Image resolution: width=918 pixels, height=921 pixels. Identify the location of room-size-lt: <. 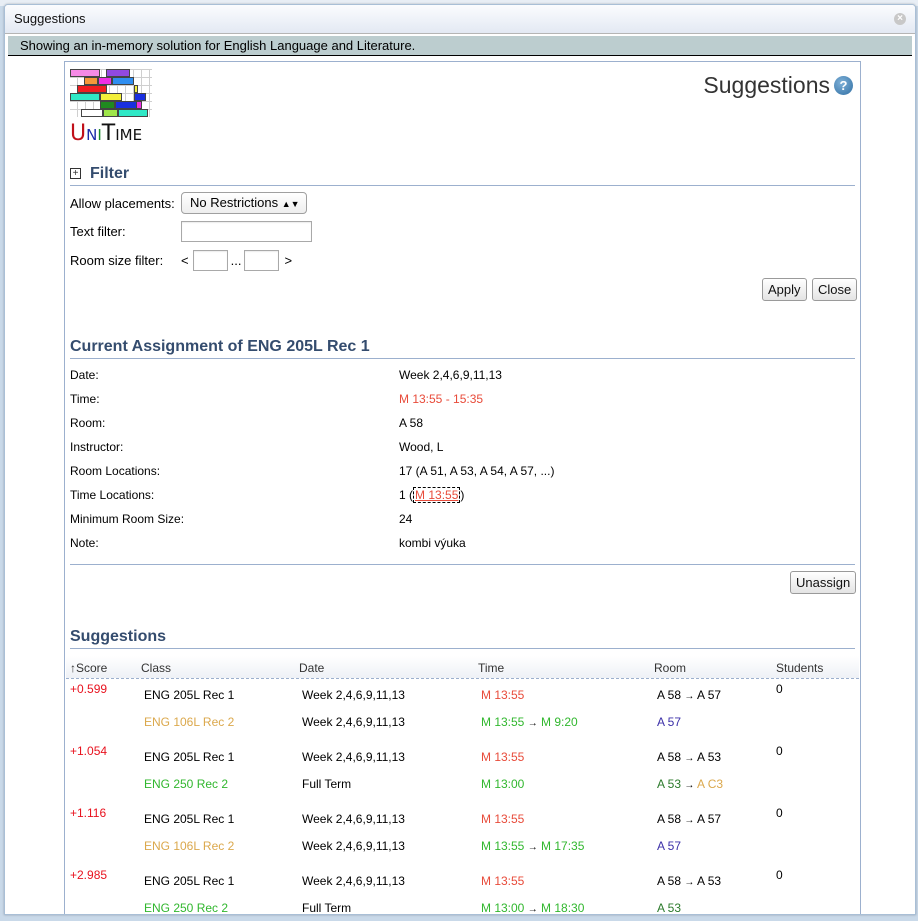
(185, 260).